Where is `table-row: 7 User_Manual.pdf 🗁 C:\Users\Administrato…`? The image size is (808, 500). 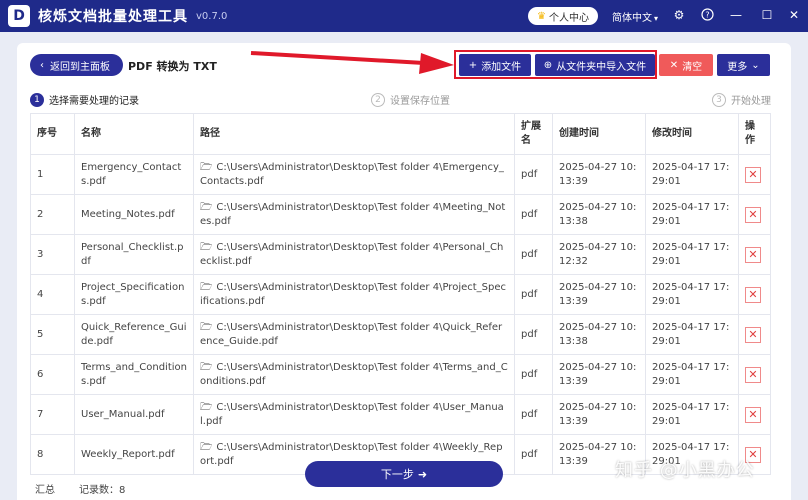
table-row: 7 User_Manual.pdf 🗁 C:\Users\Administrato… is located at coordinates (400, 414).